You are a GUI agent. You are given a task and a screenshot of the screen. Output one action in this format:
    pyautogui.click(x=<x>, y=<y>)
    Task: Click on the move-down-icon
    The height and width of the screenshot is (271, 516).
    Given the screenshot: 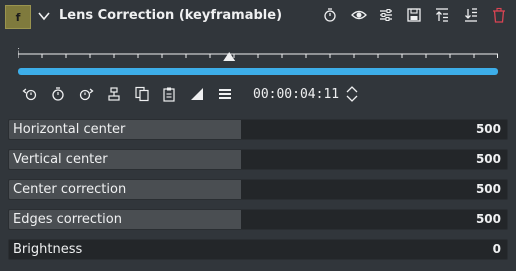 What is the action you would take?
    pyautogui.click(x=471, y=15)
    